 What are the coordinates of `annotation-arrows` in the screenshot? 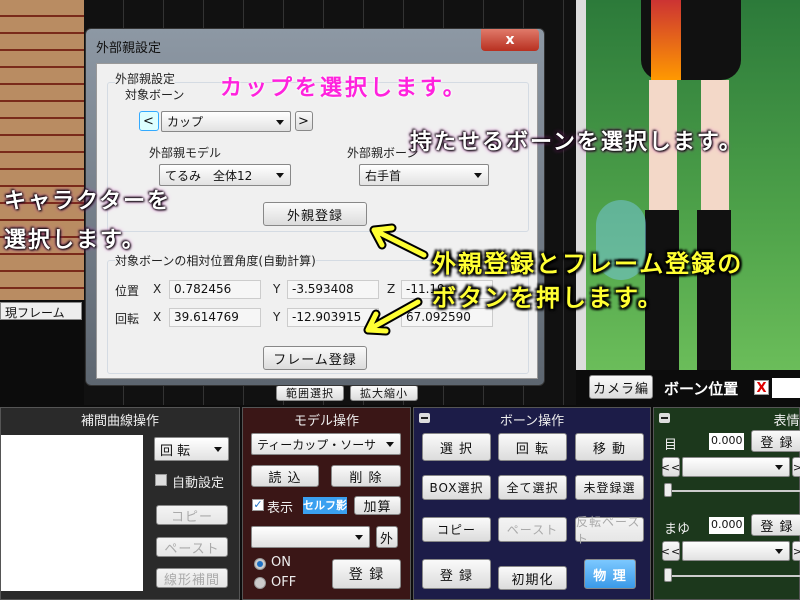 It's located at (396, 279).